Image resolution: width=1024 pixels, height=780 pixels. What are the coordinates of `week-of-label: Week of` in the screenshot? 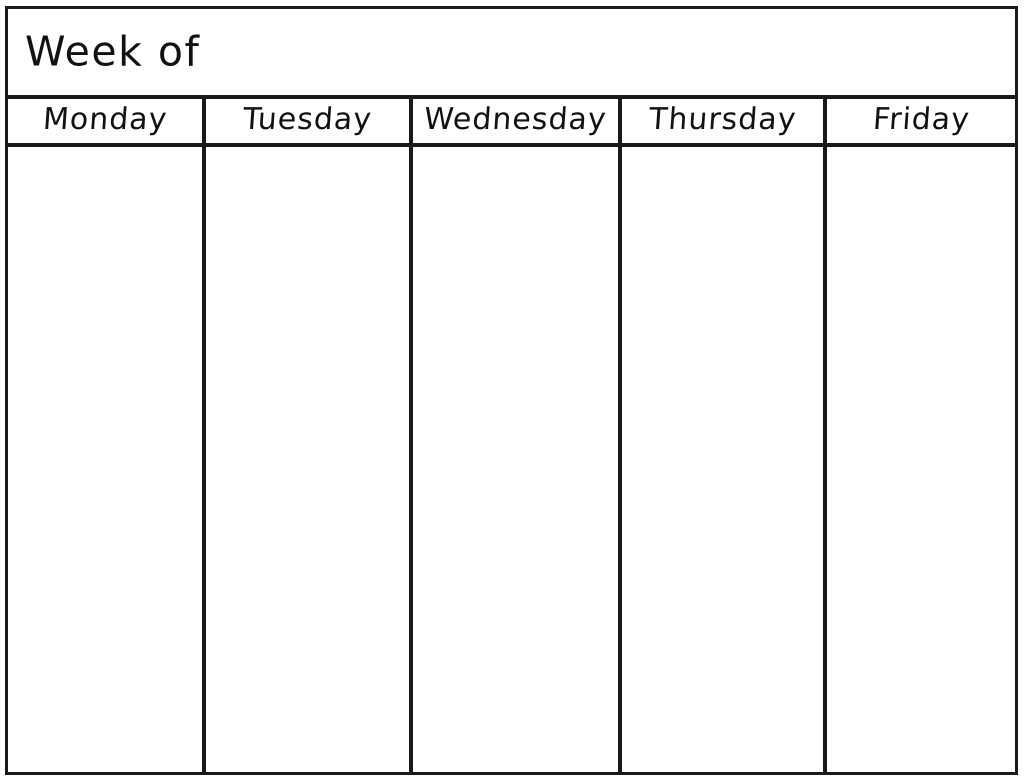 It's located at (113, 51).